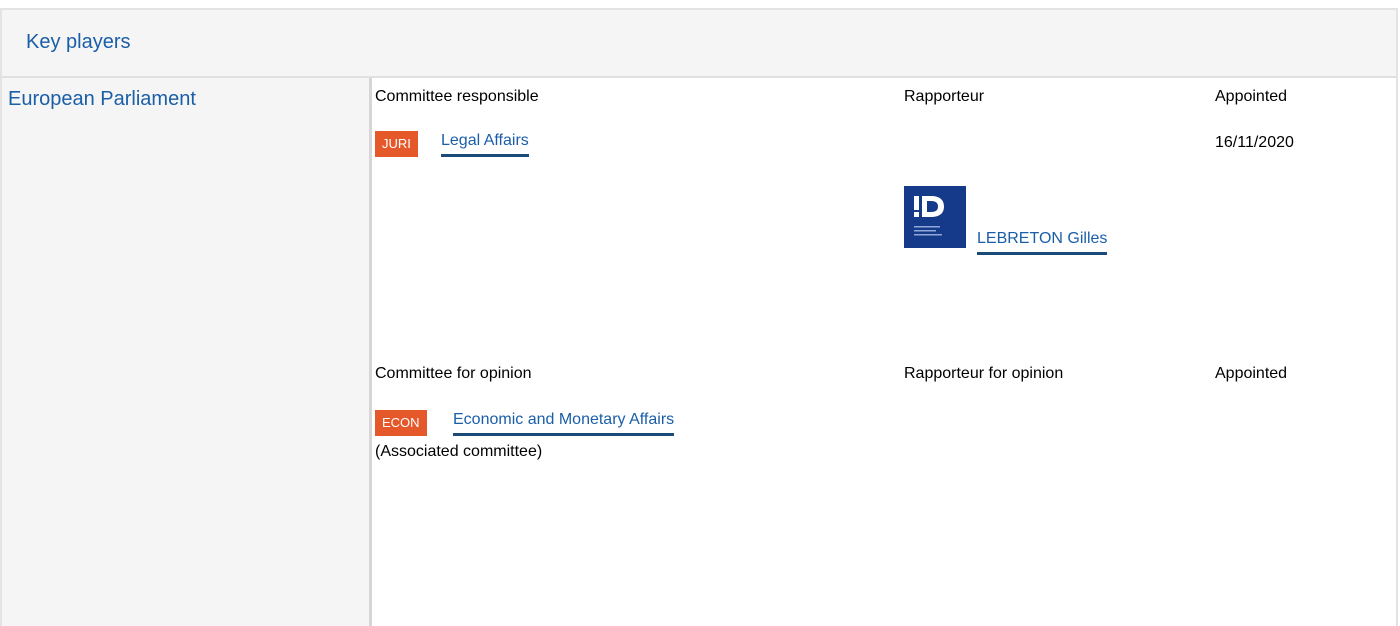  Describe the element at coordinates (401, 423) in the screenshot. I see `opinion-committee-code-badge: ECON` at that location.